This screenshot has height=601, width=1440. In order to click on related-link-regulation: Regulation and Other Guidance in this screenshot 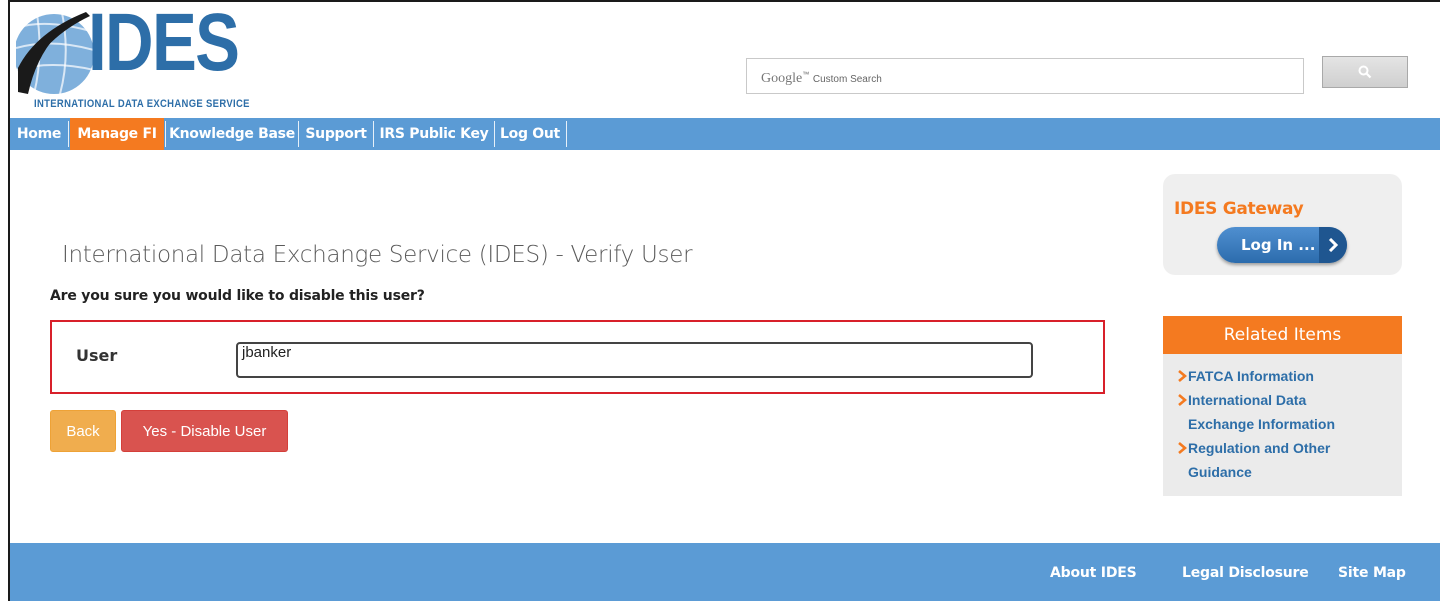, I will do `click(1259, 460)`.